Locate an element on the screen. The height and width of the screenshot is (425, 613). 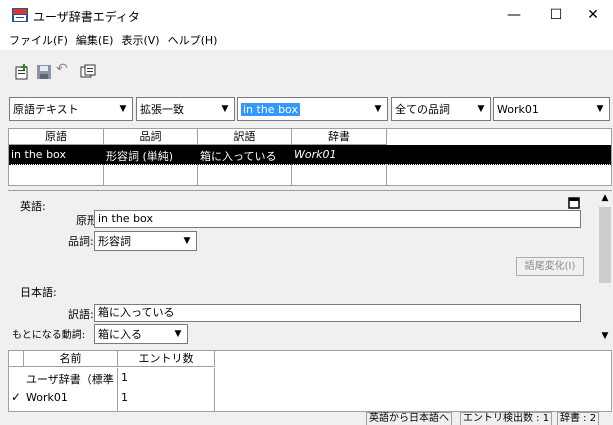
column-header-source: 原語 is located at coordinates (56, 137).